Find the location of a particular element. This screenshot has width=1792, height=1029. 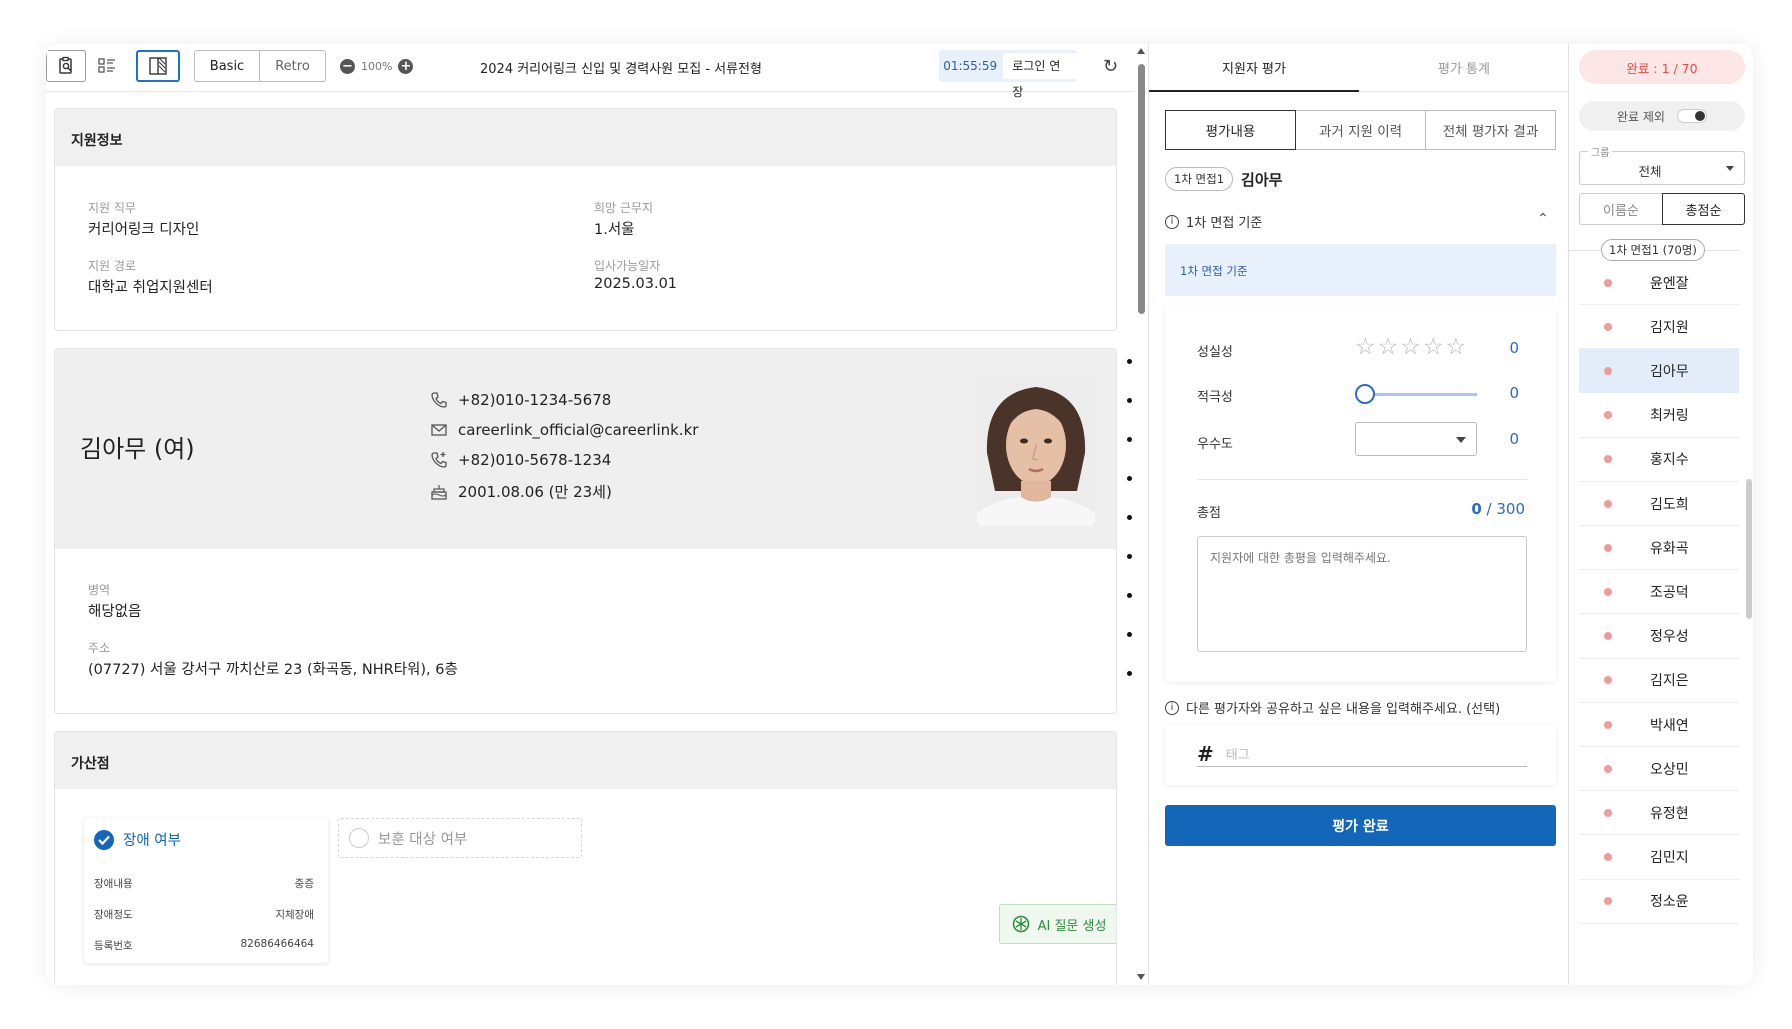

contact-birth: 2001.08.06 (만 23세) is located at coordinates (564, 491).